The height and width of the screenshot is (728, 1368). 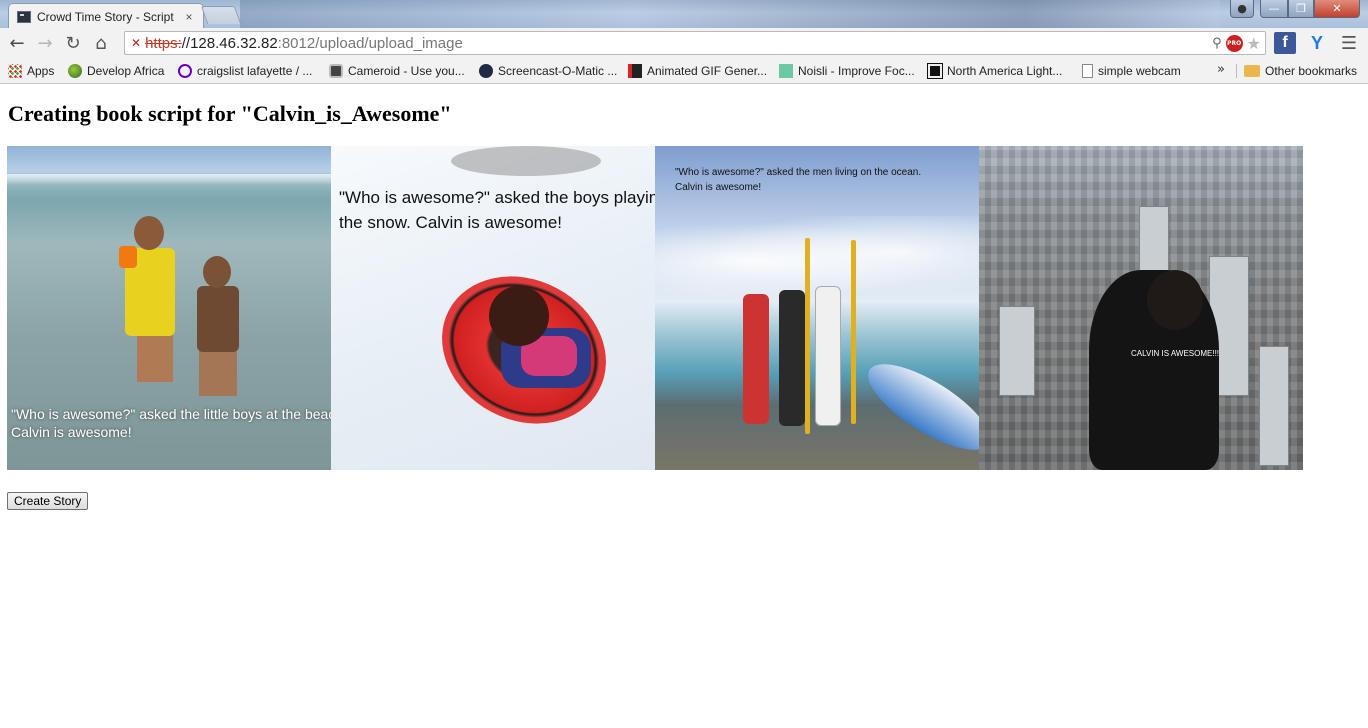 I want to click on pro-extension-icon: PRO, so click(x=1234, y=43).